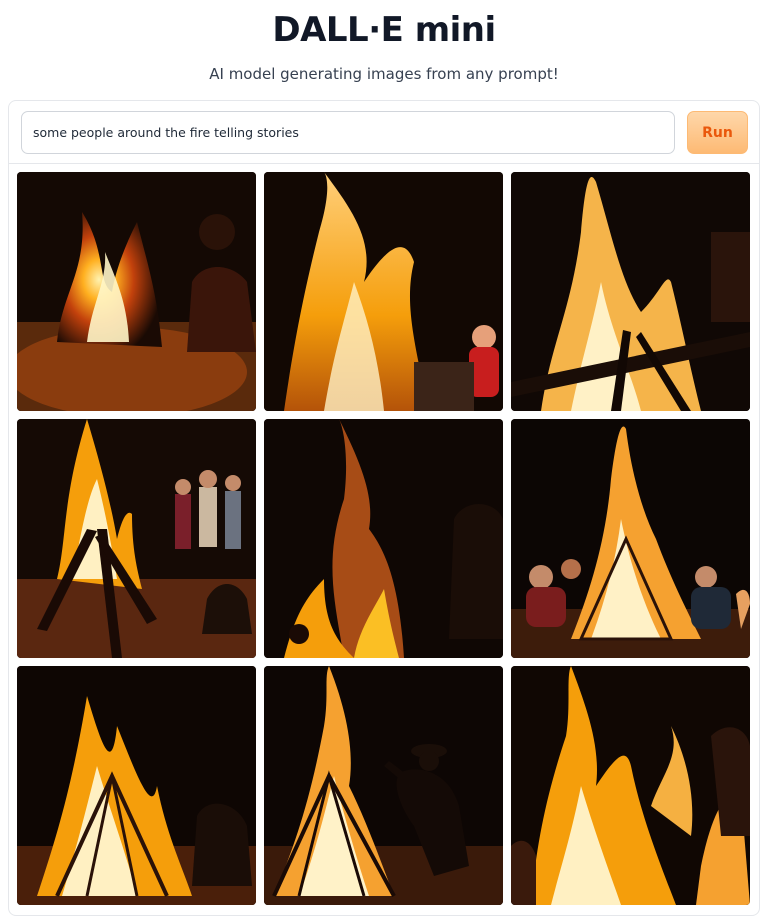 This screenshot has width=768, height=924. I want to click on prompt-input, so click(348, 132).